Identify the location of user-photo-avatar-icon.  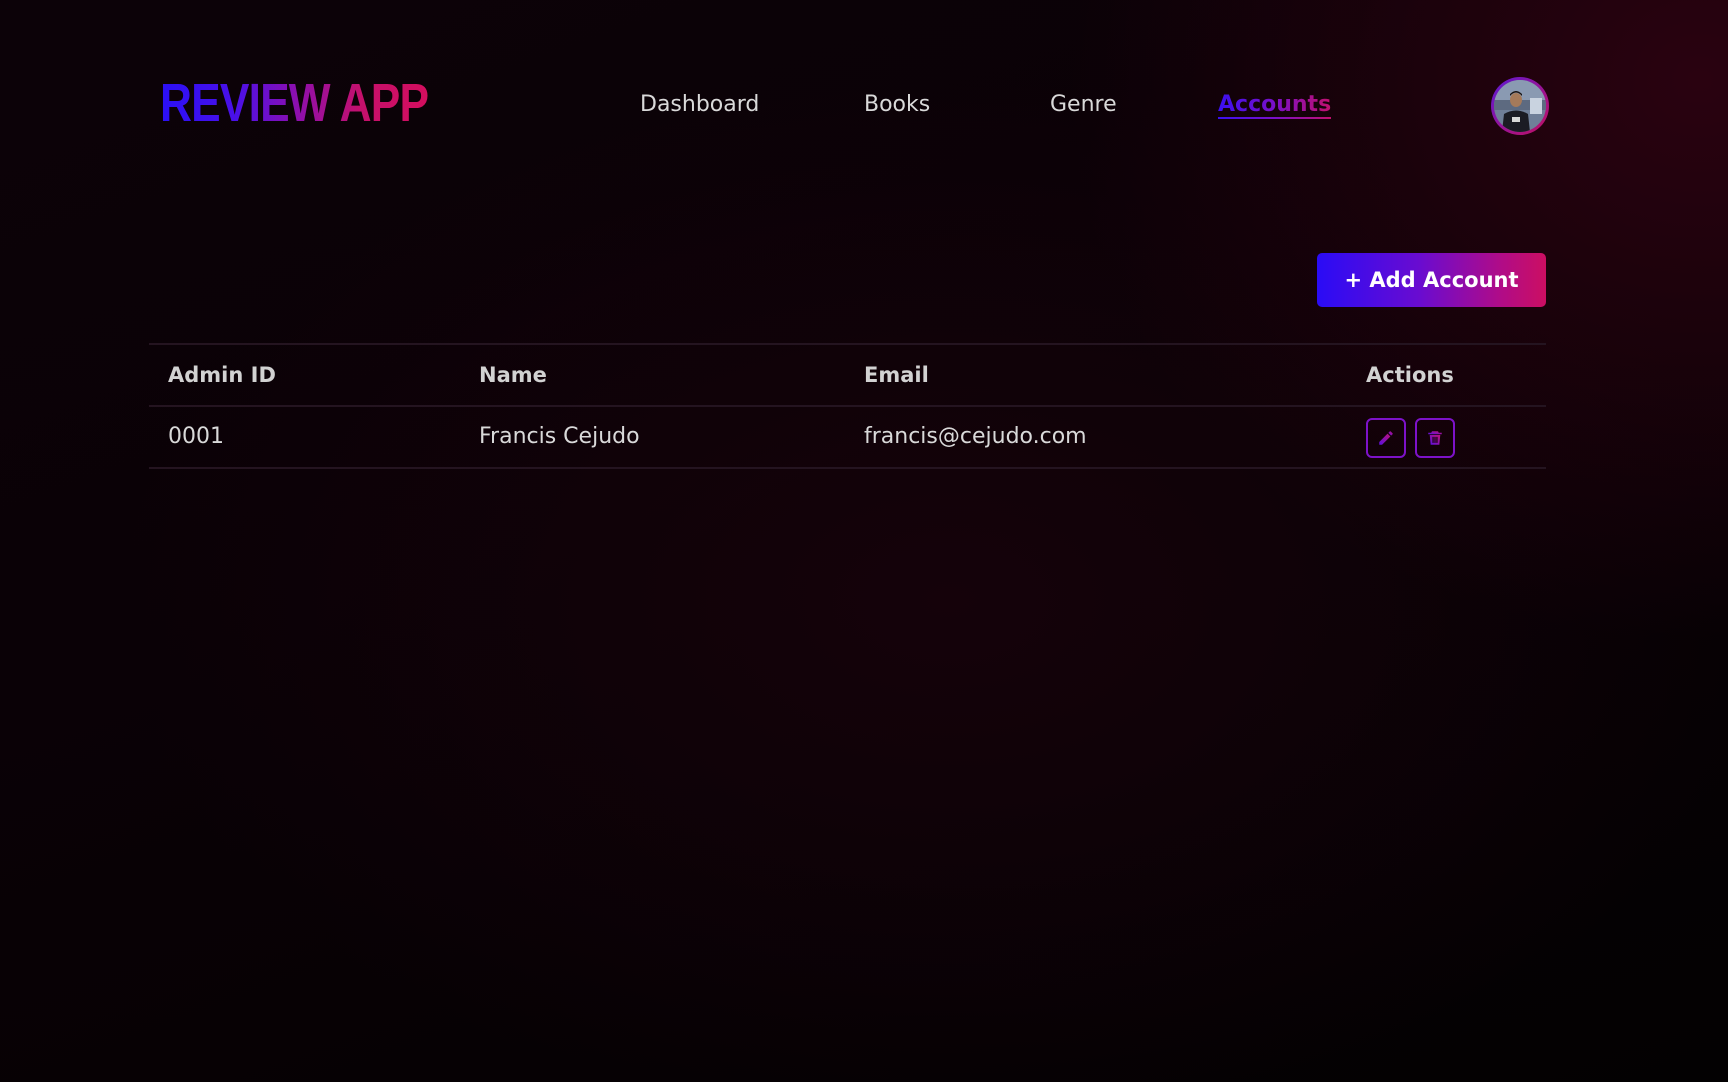
(1520, 106).